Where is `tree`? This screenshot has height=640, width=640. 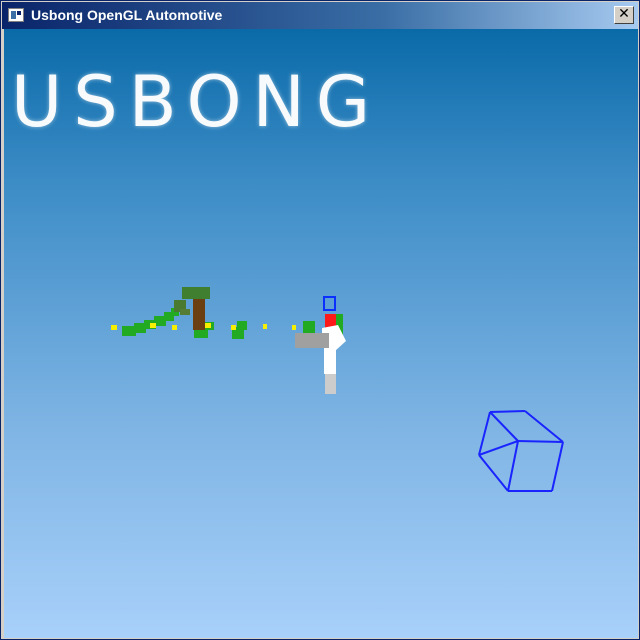
tree is located at coordinates (192, 308).